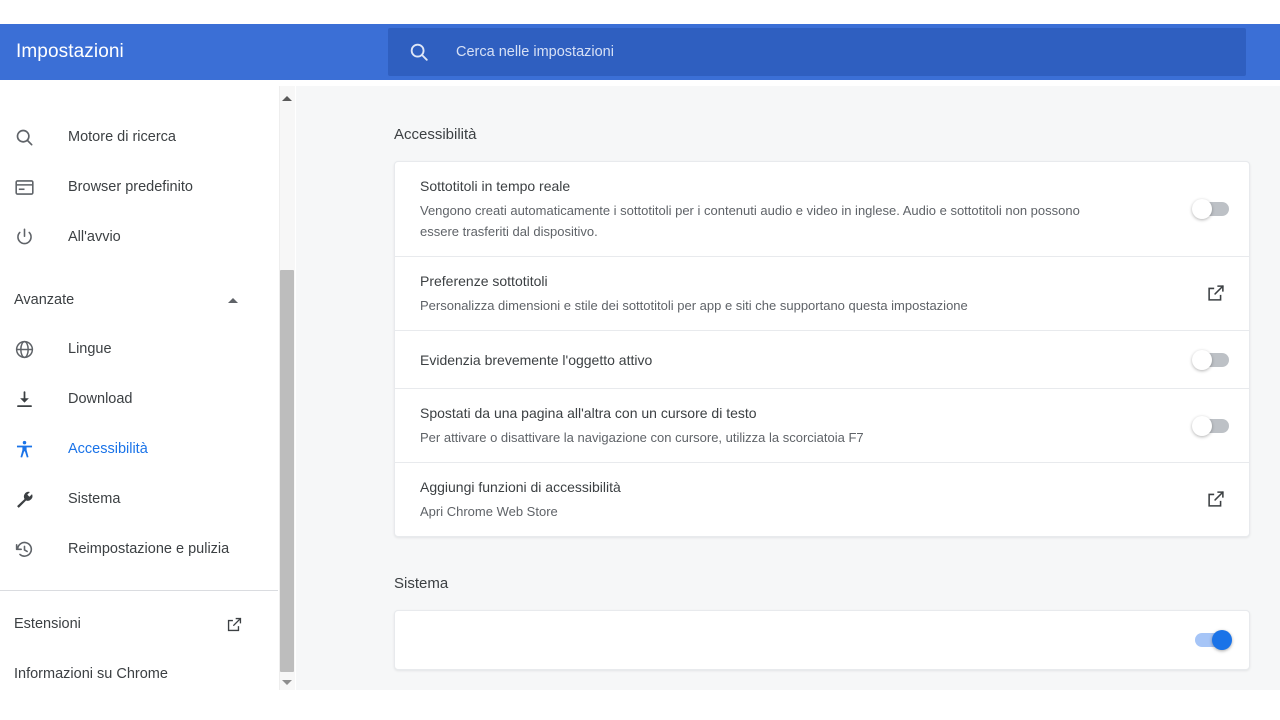  What do you see at coordinates (29, 399) in the screenshot?
I see `download-icon` at bounding box center [29, 399].